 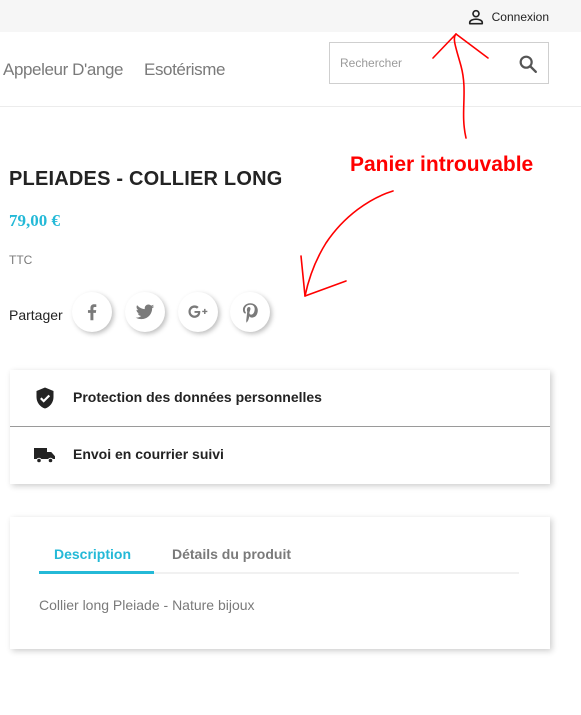 I want to click on share-pinterest-button, so click(x=250, y=312).